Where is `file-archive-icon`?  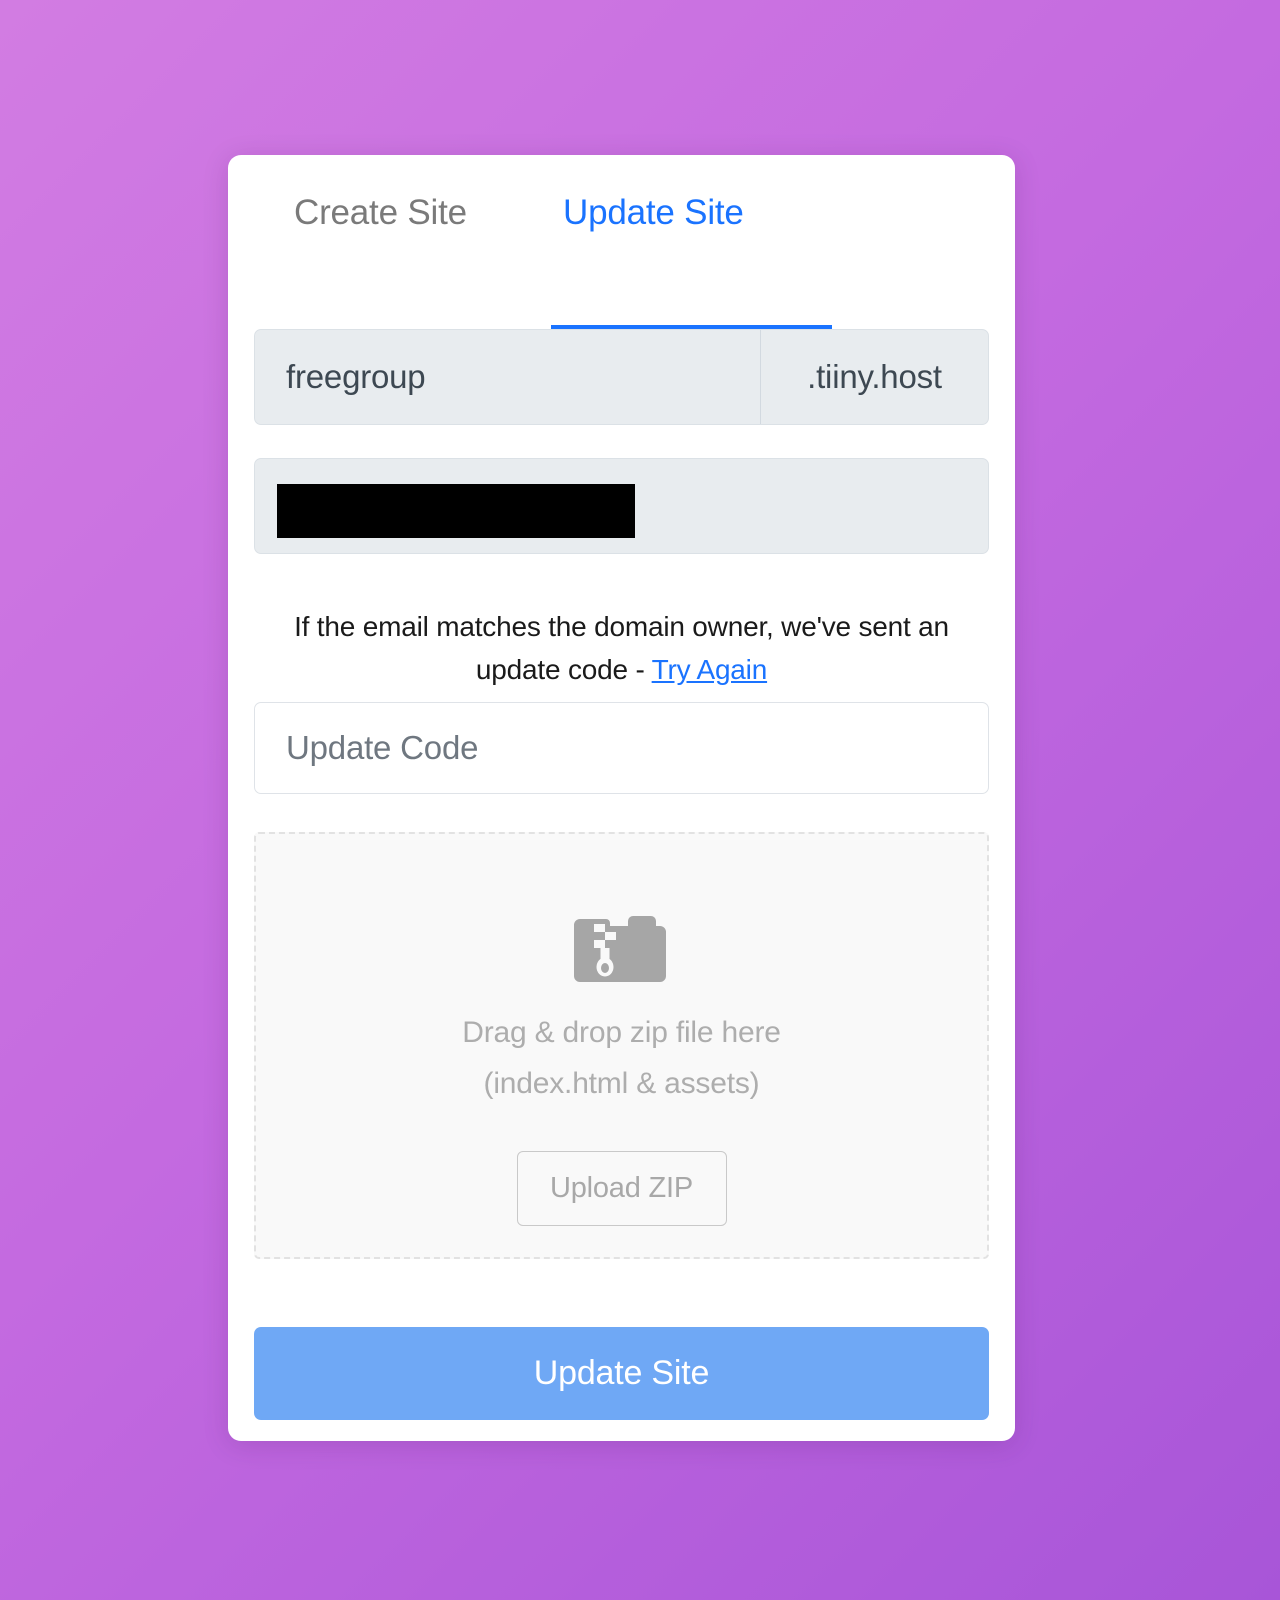
file-archive-icon is located at coordinates (619, 949).